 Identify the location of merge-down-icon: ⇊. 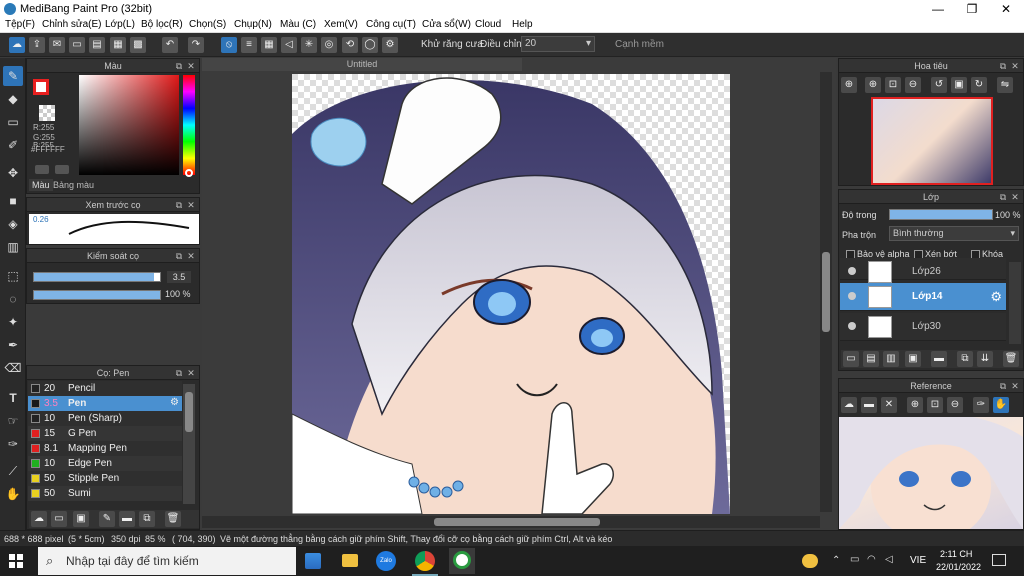
(985, 359).